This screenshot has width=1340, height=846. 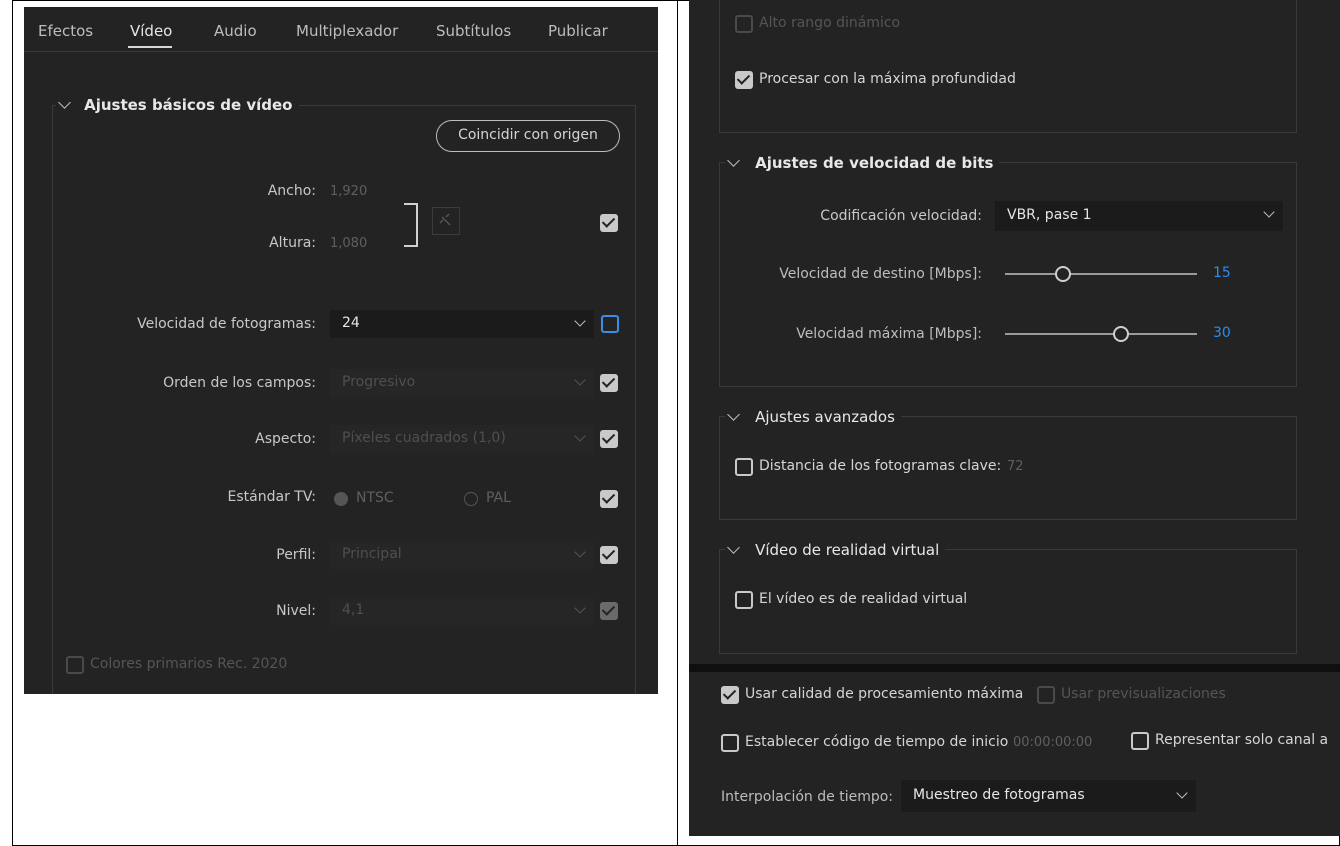 What do you see at coordinates (880, 466) in the screenshot?
I see `keyframe-label: Distancia de los fotogramas clave:` at bounding box center [880, 466].